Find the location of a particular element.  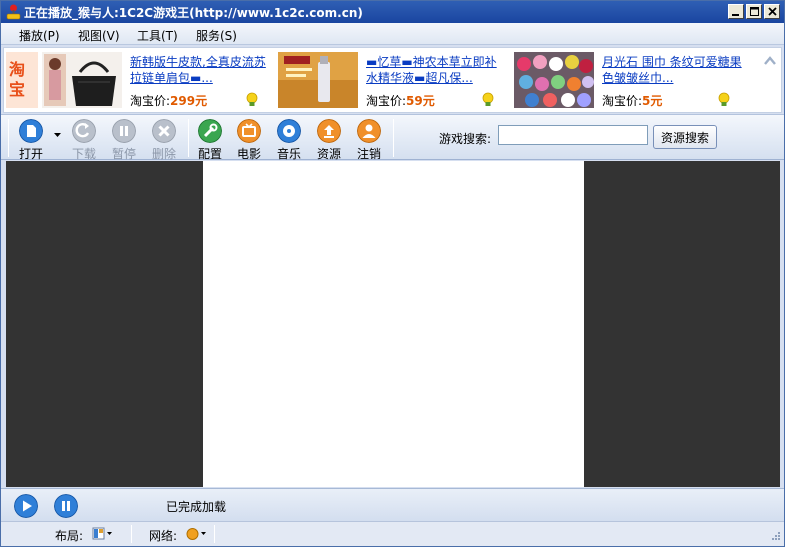

delete-label: 删除 is located at coordinates (163, 154).